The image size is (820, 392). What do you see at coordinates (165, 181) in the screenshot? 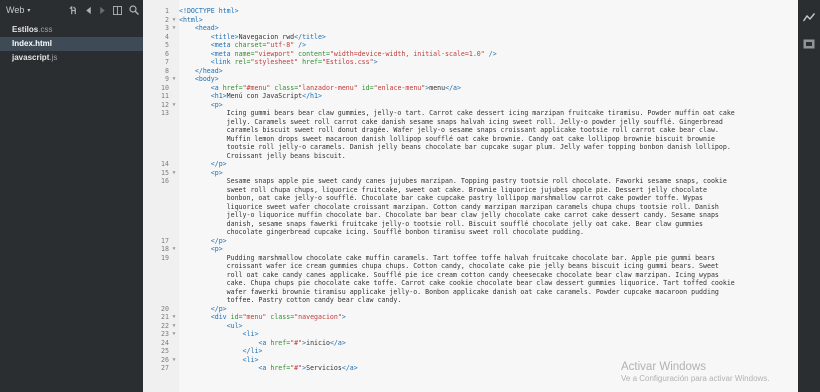
I see `line-number: 16` at bounding box center [165, 181].